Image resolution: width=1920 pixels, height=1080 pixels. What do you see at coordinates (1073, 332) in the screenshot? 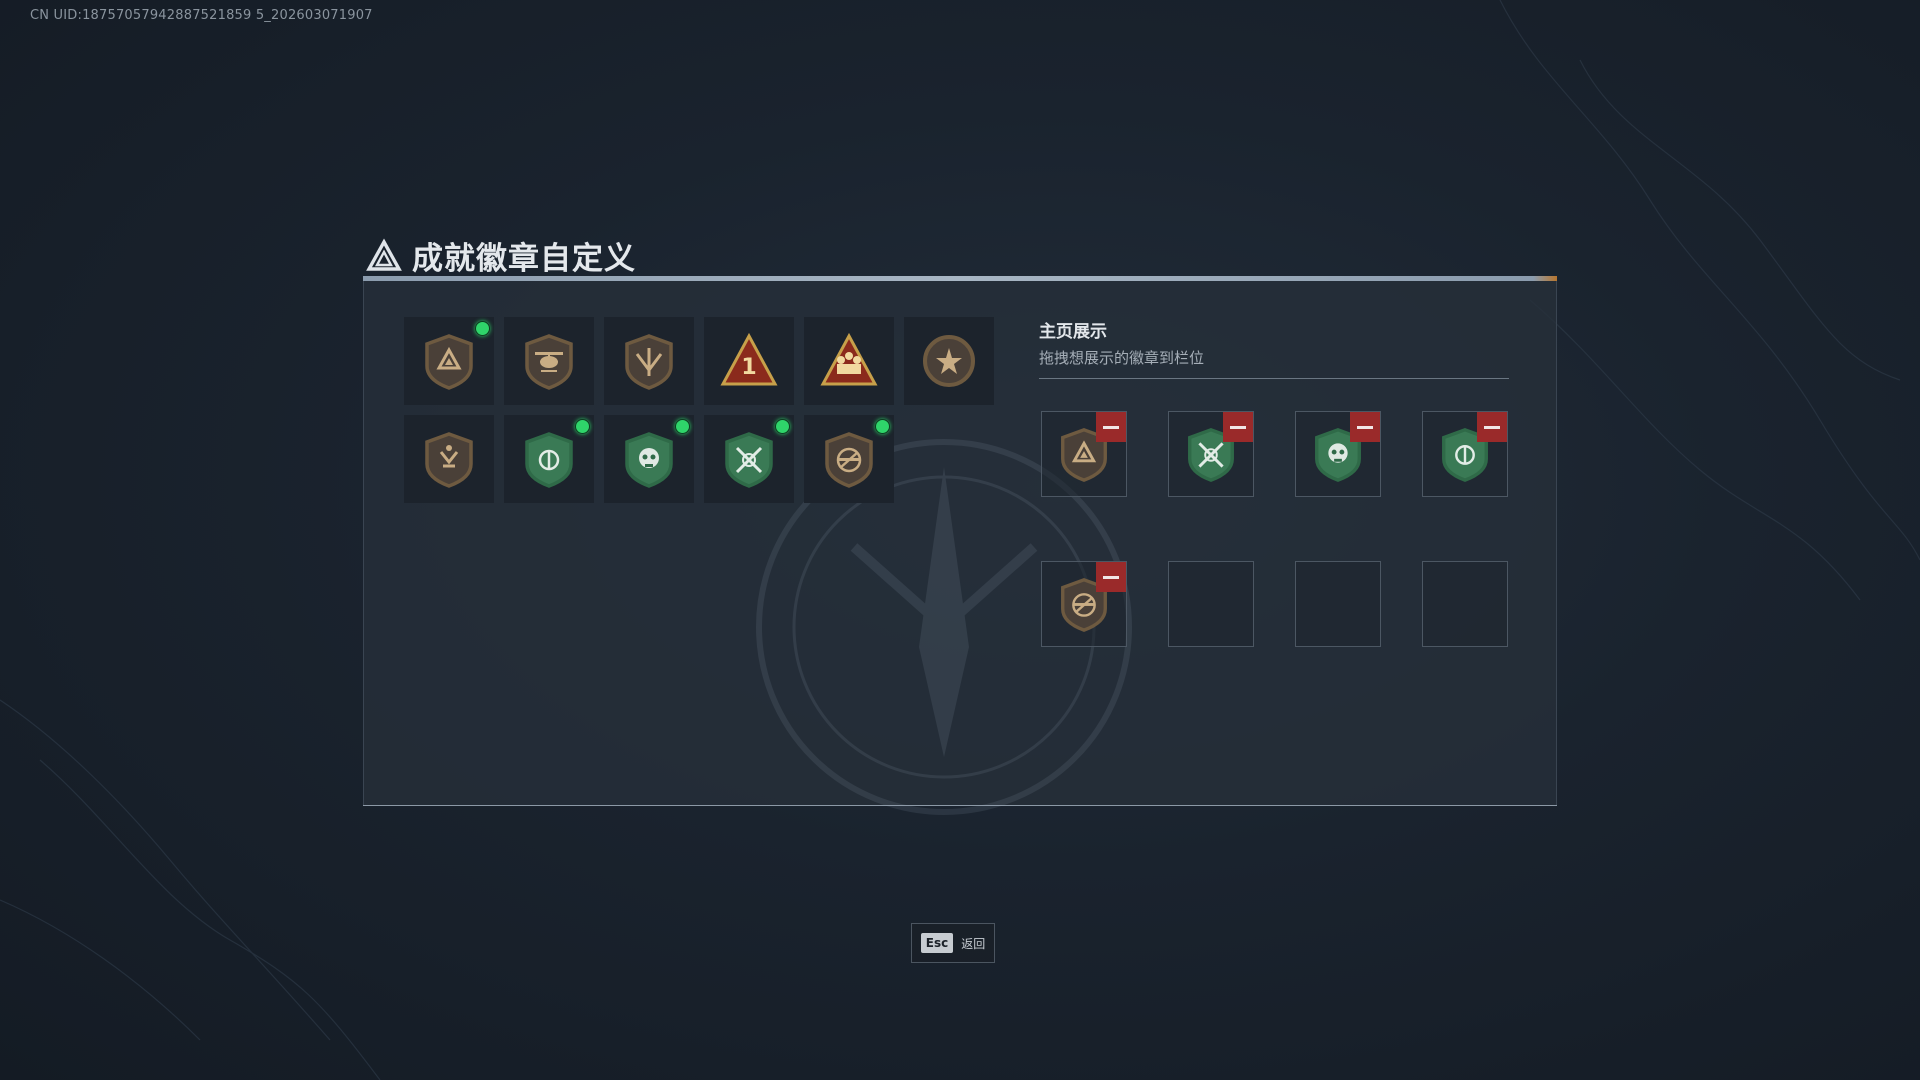
I see `showcase-title: 主页展示` at bounding box center [1073, 332].